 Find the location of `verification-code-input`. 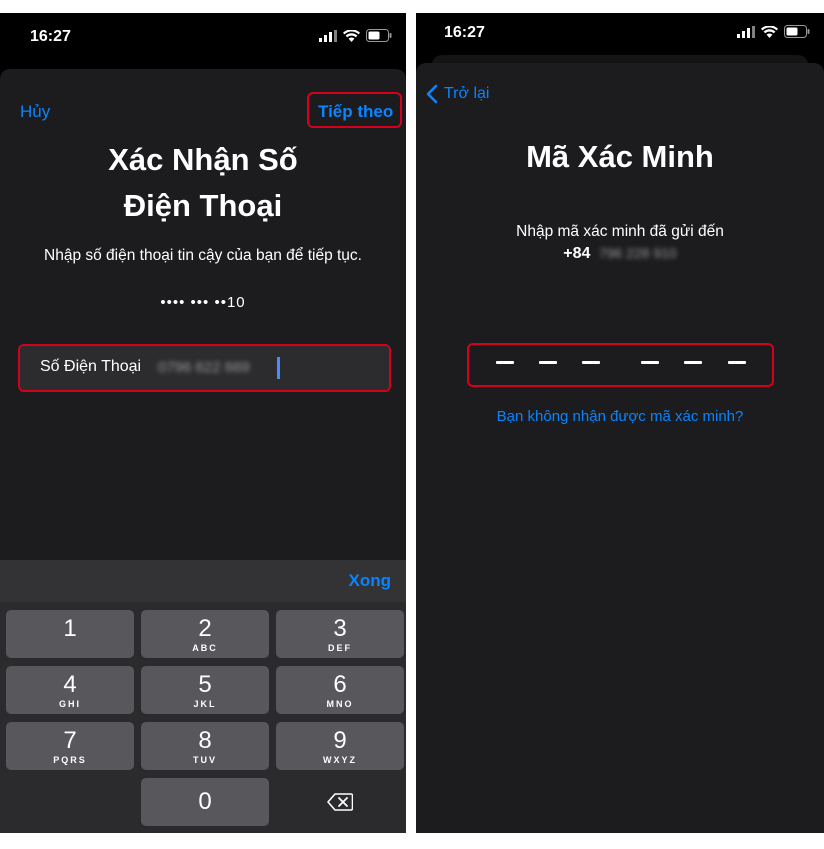

verification-code-input is located at coordinates (620, 365).